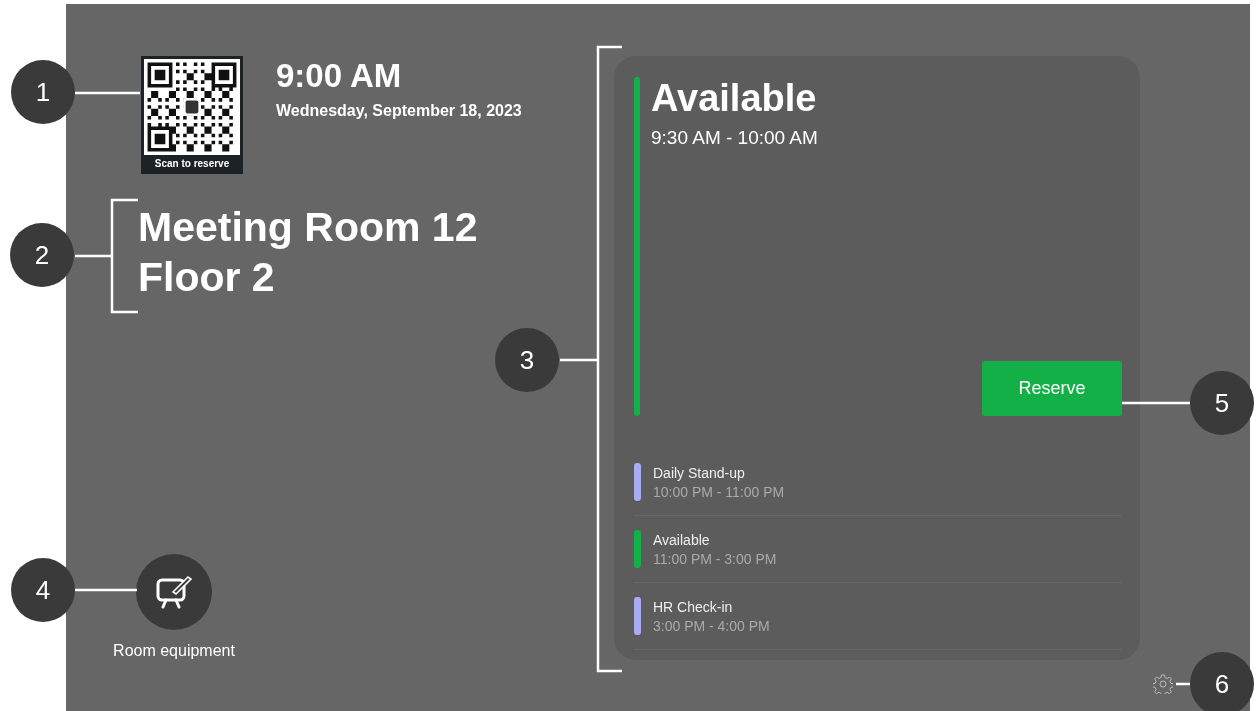 The image size is (1260, 711). What do you see at coordinates (43, 92) in the screenshot?
I see `callout-marker: 1` at bounding box center [43, 92].